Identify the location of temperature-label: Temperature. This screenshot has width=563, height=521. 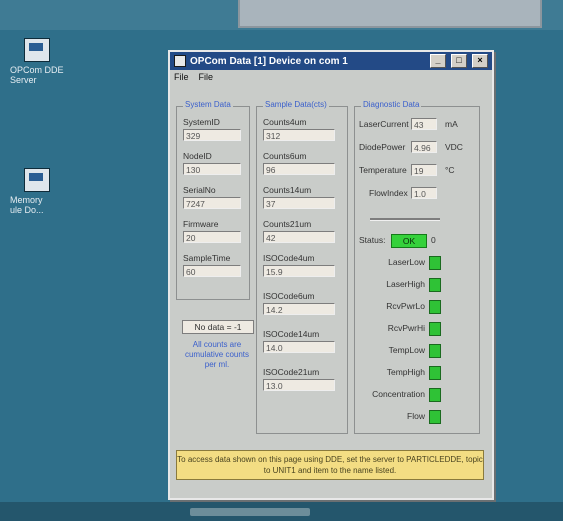
(383, 170).